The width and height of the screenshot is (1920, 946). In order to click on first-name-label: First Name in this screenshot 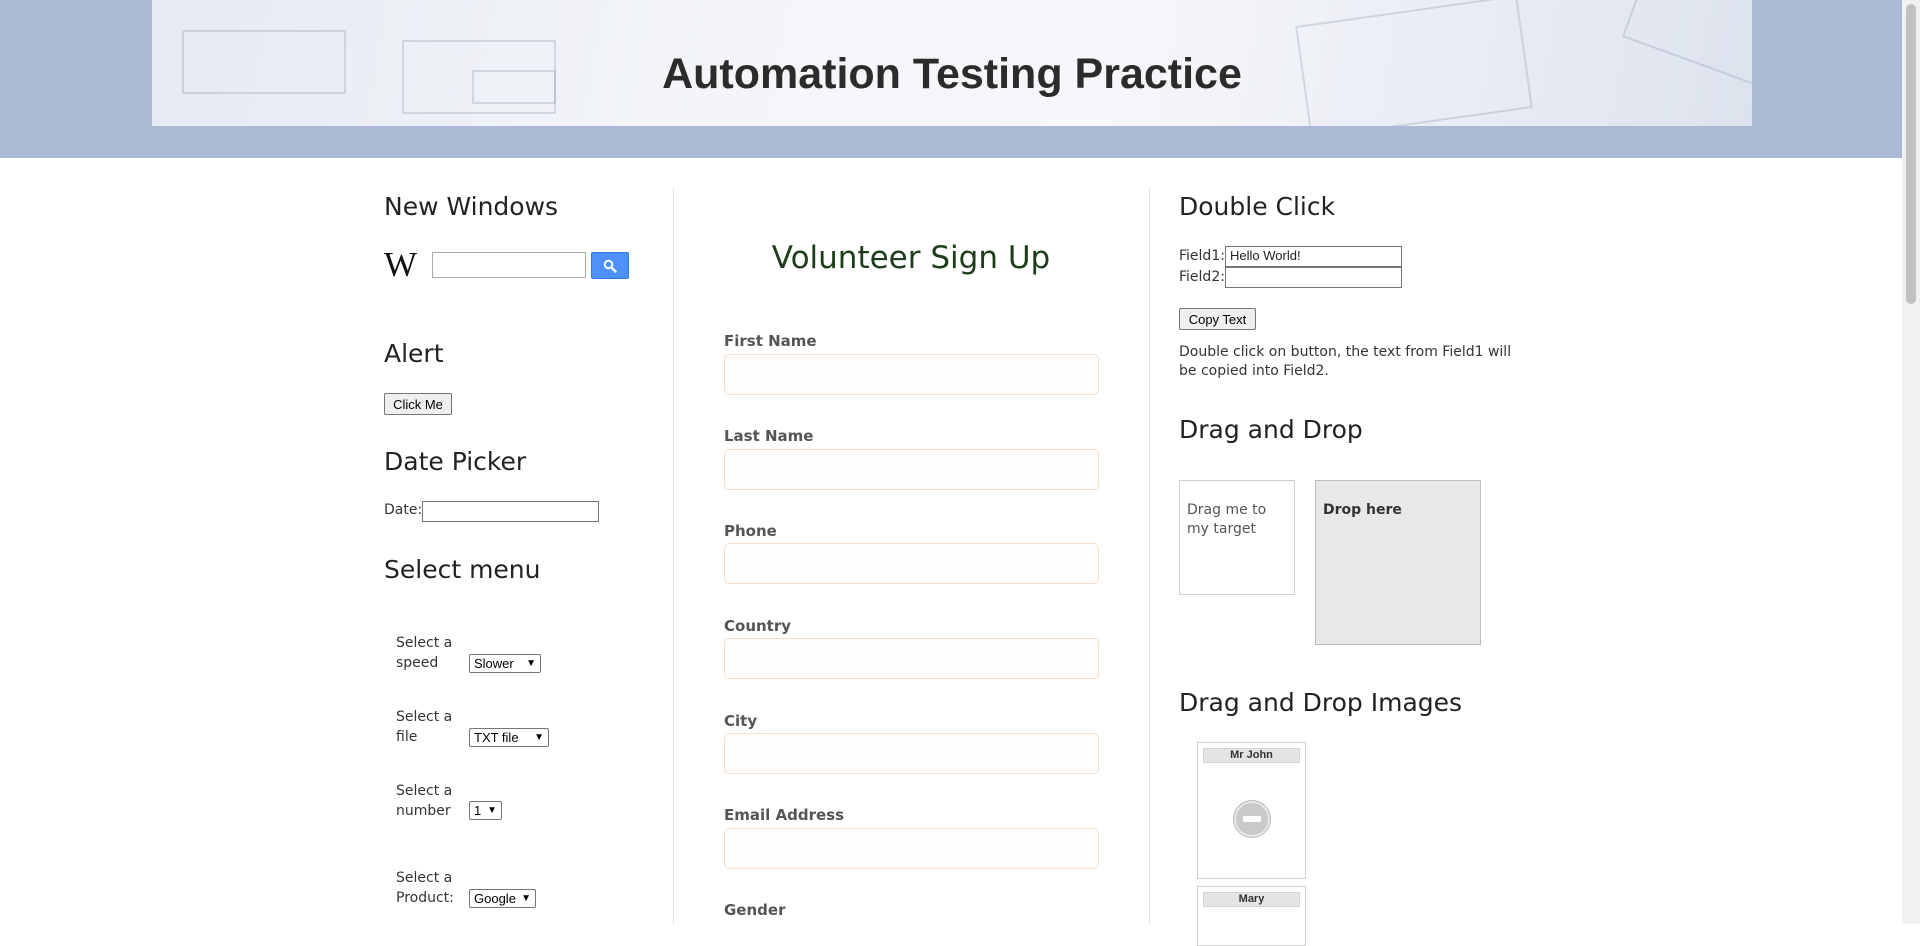, I will do `click(770, 341)`.